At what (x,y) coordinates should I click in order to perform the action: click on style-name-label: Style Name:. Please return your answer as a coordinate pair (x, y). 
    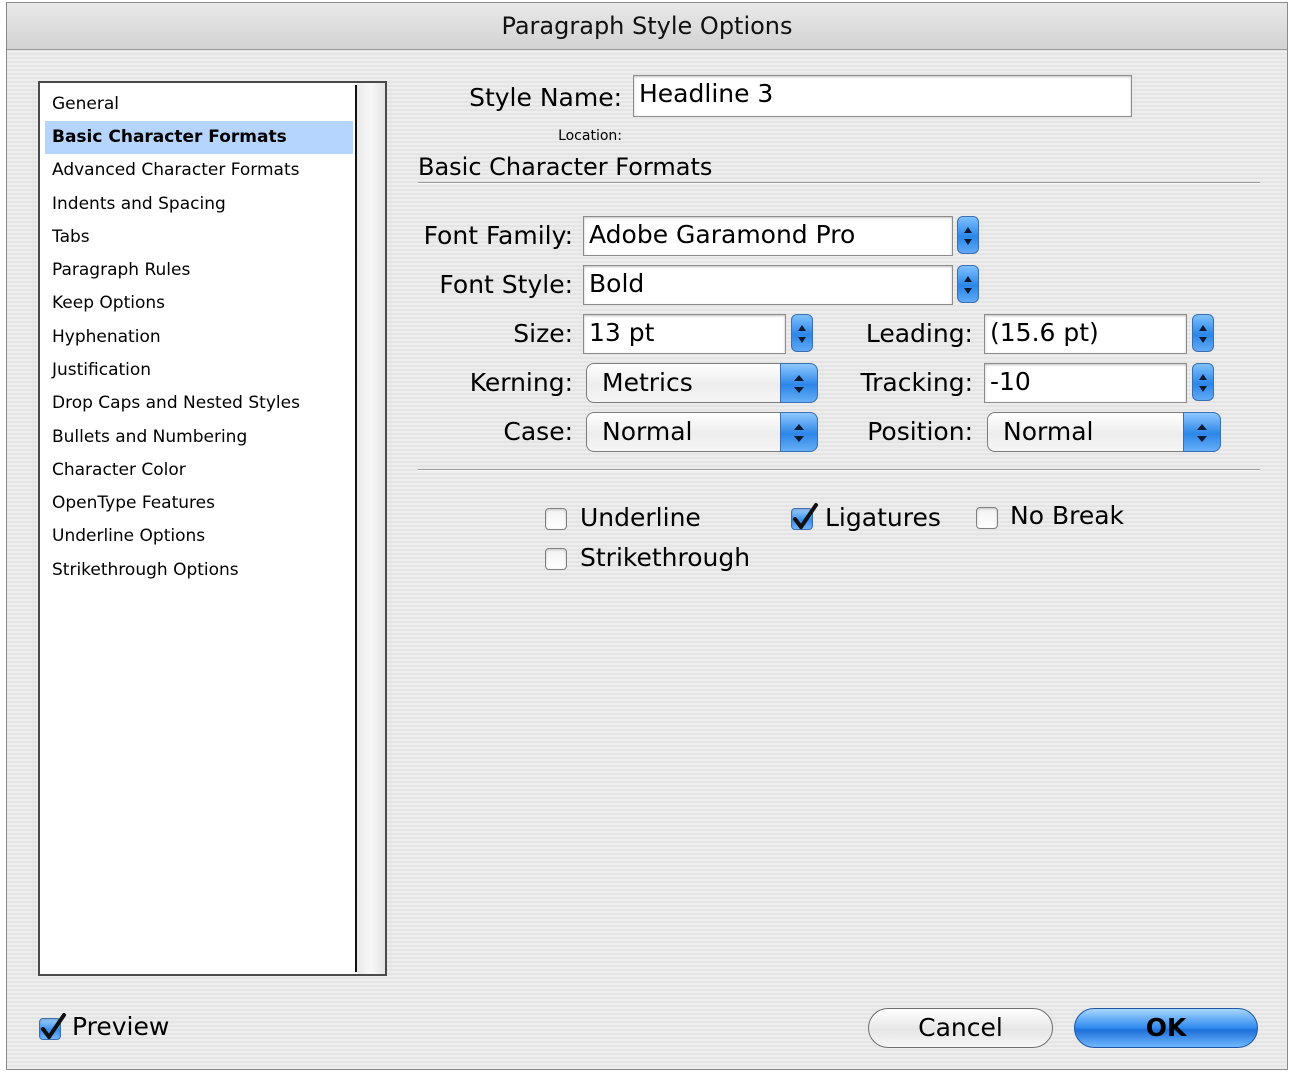
    Looking at the image, I should click on (545, 97).